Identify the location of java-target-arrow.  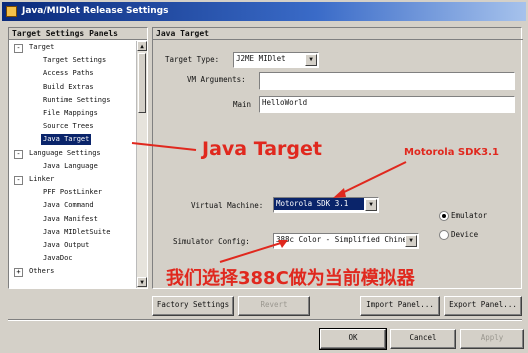
(164, 146).